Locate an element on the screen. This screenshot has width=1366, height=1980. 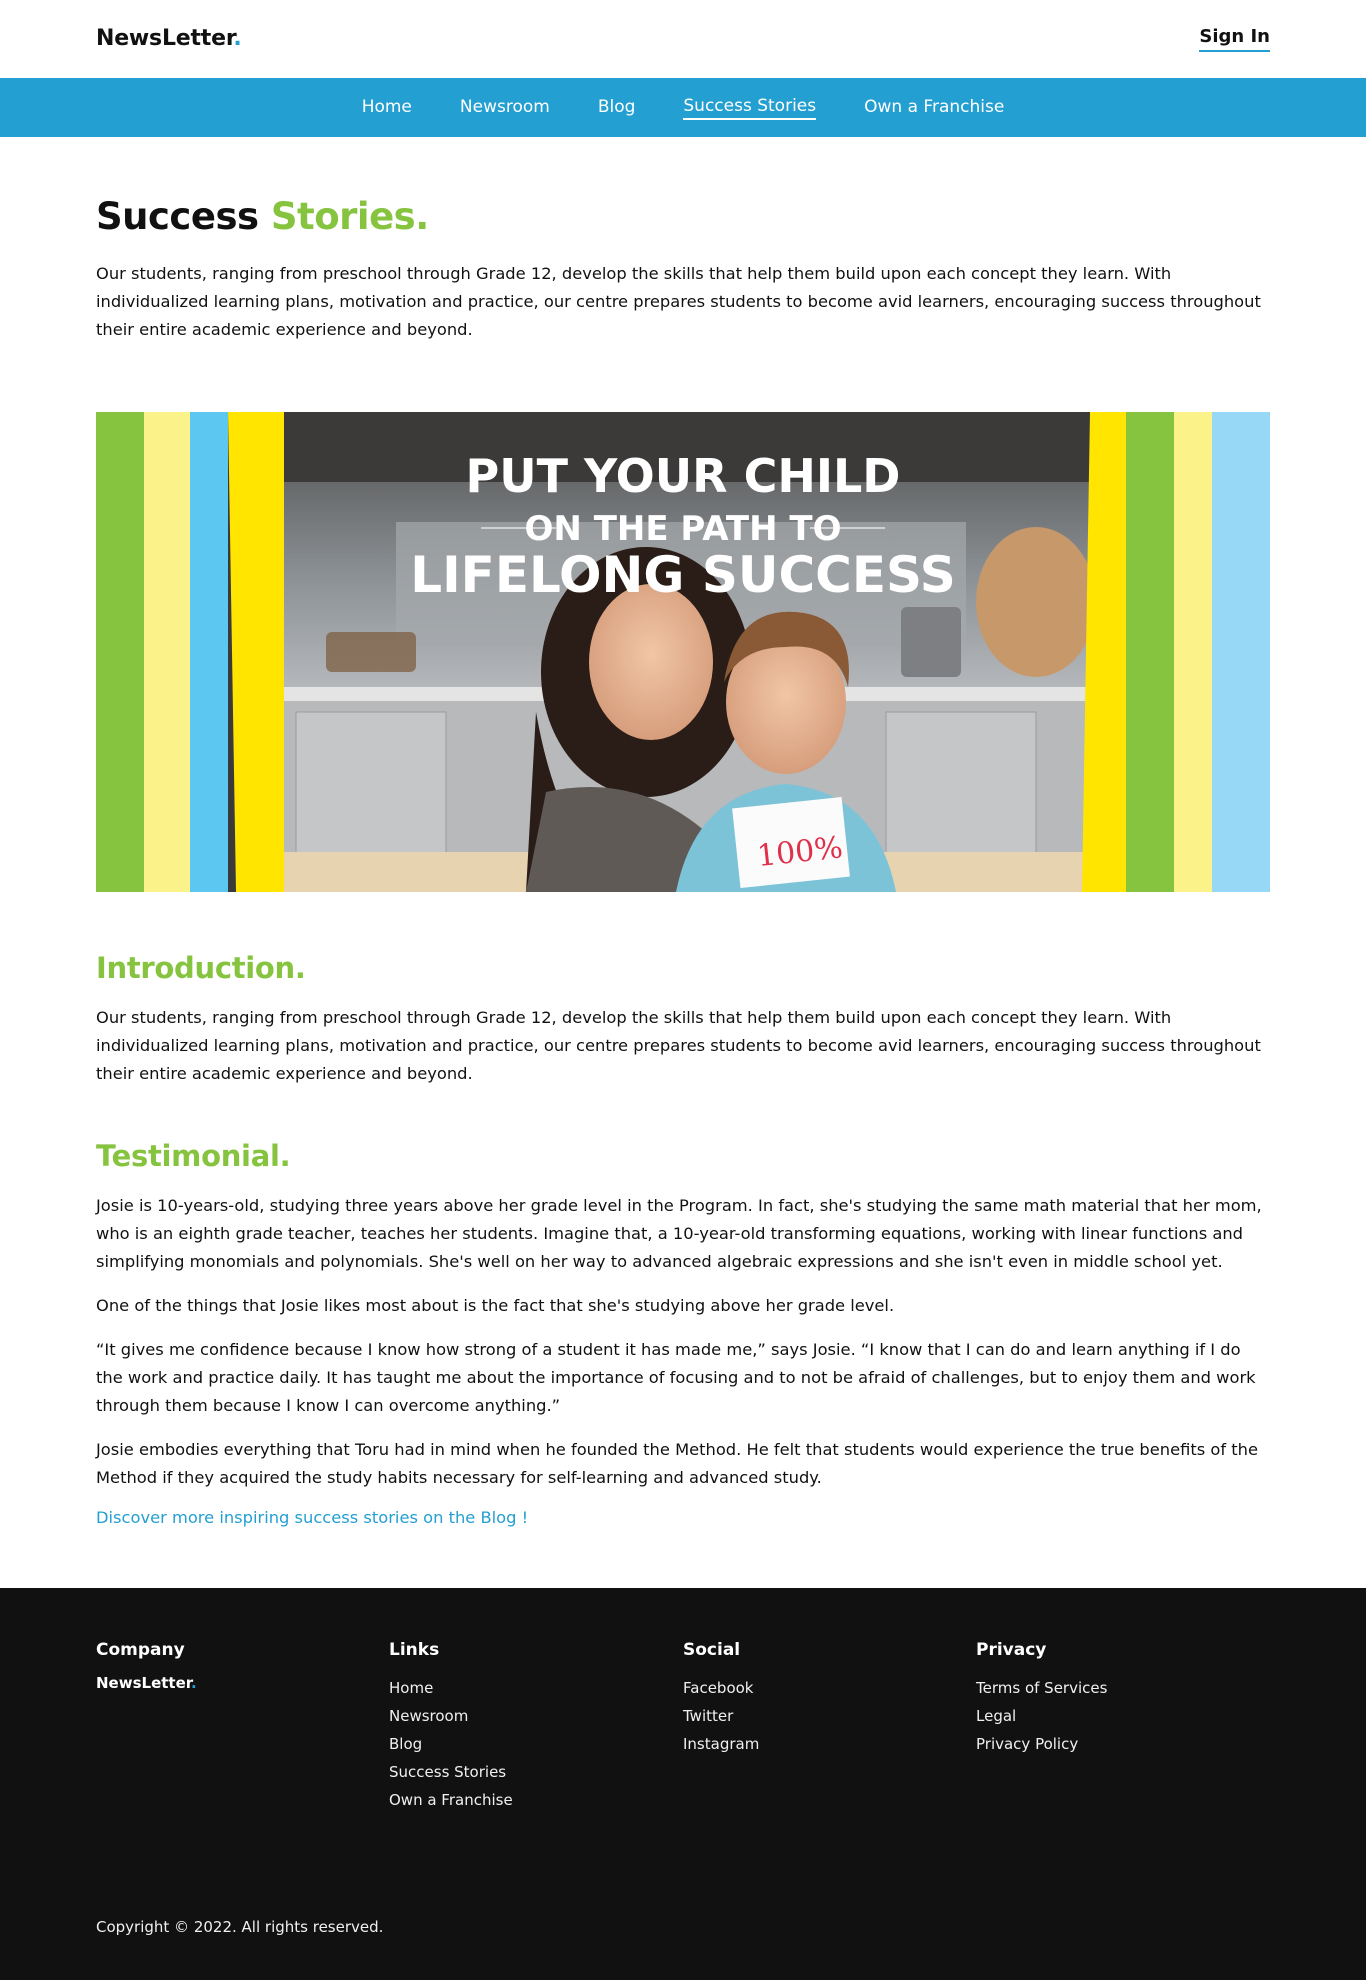
hero-headline-line1: PUT YOUR CHILD is located at coordinates (683, 476).